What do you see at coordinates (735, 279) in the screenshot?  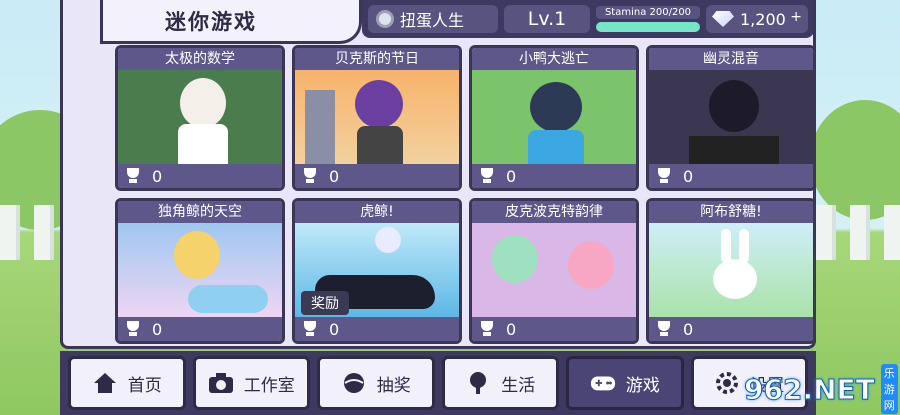 I see `bunny` at bounding box center [735, 279].